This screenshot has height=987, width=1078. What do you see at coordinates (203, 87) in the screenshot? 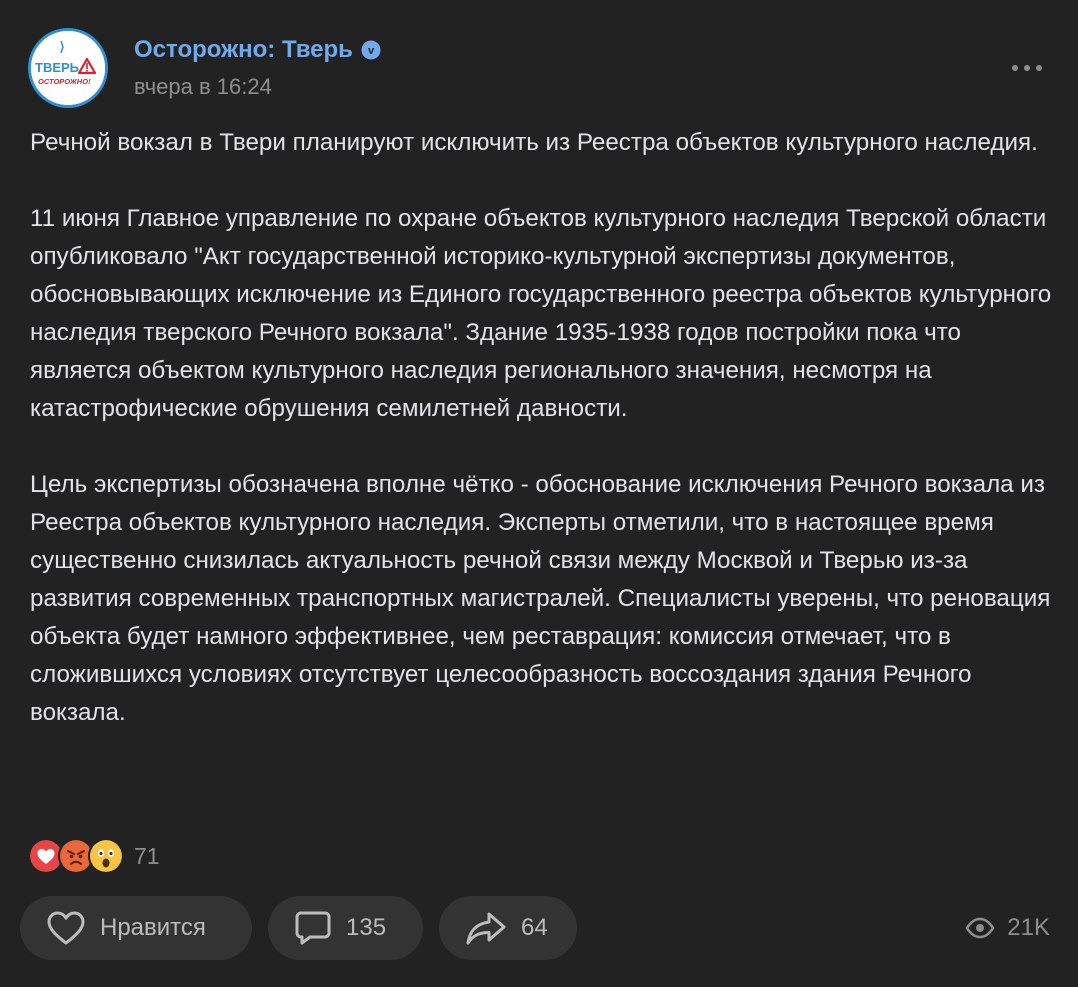
I see `post-timestamp: вчера в 16:24` at bounding box center [203, 87].